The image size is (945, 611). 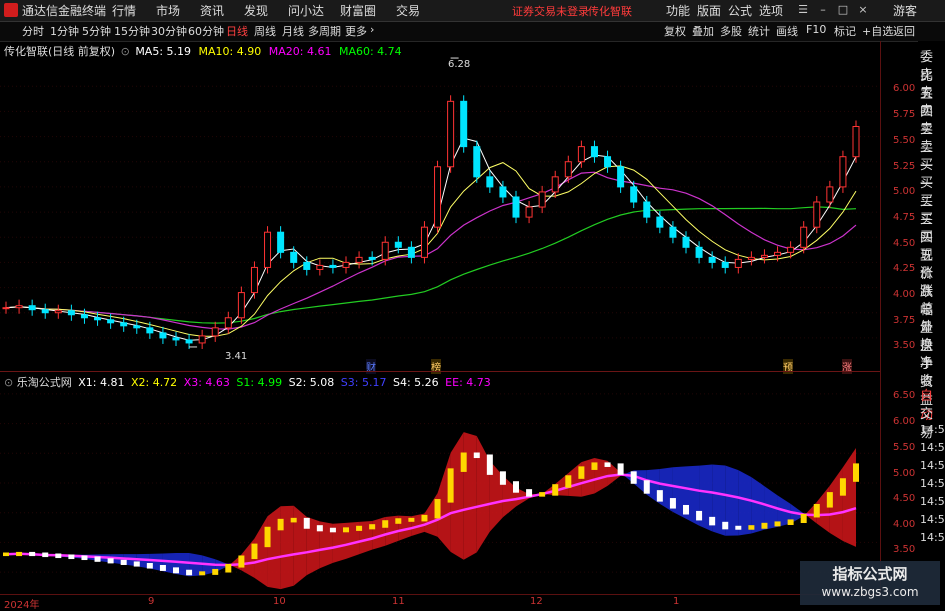 What do you see at coordinates (731, 31) in the screenshot?
I see `multi-stock-button: 多股` at bounding box center [731, 31].